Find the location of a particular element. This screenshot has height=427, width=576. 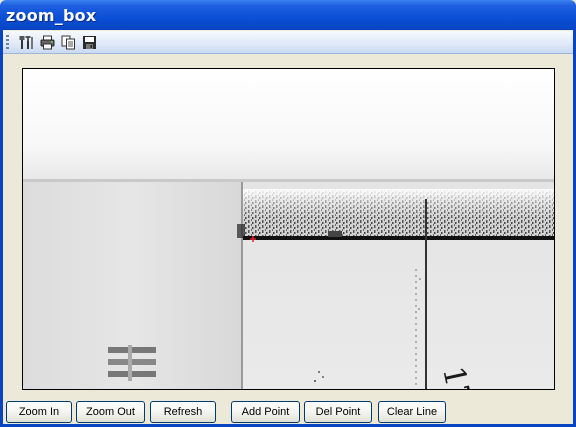

toolbar-grip is located at coordinates (7, 42).